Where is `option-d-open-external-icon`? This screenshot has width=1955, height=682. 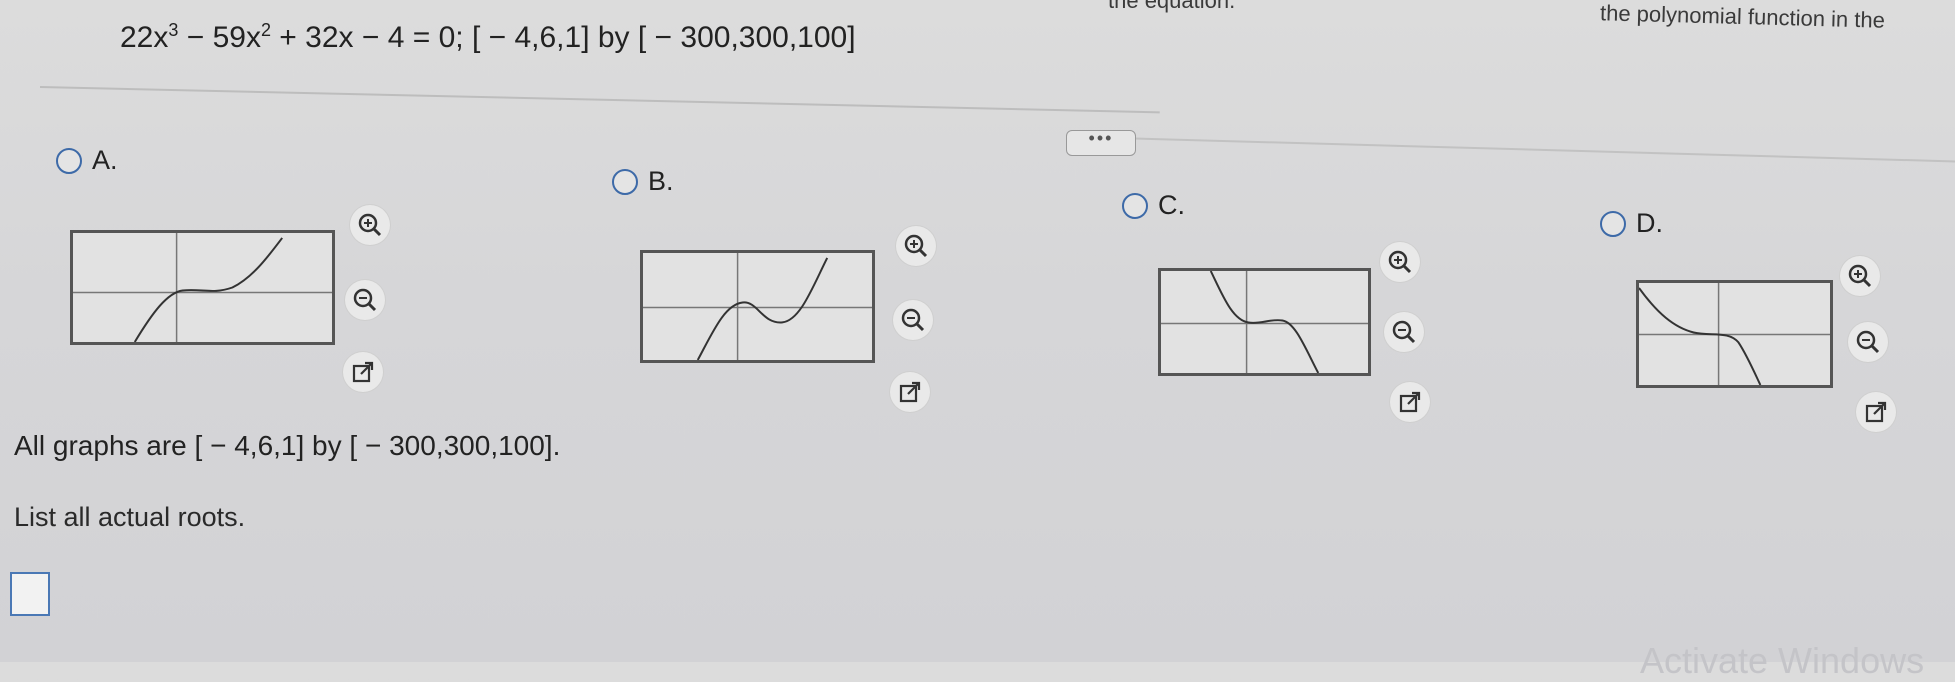
option-d-open-external-icon is located at coordinates (1876, 412).